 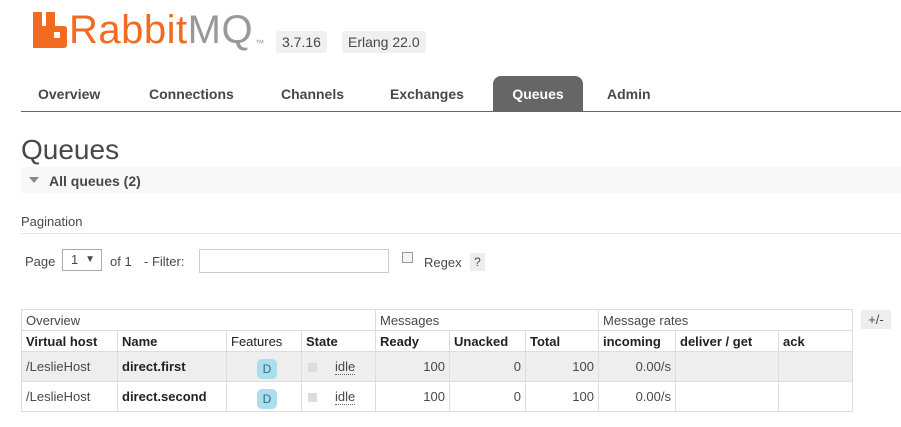 I want to click on group-header-messages: Messages, so click(x=487, y=320).